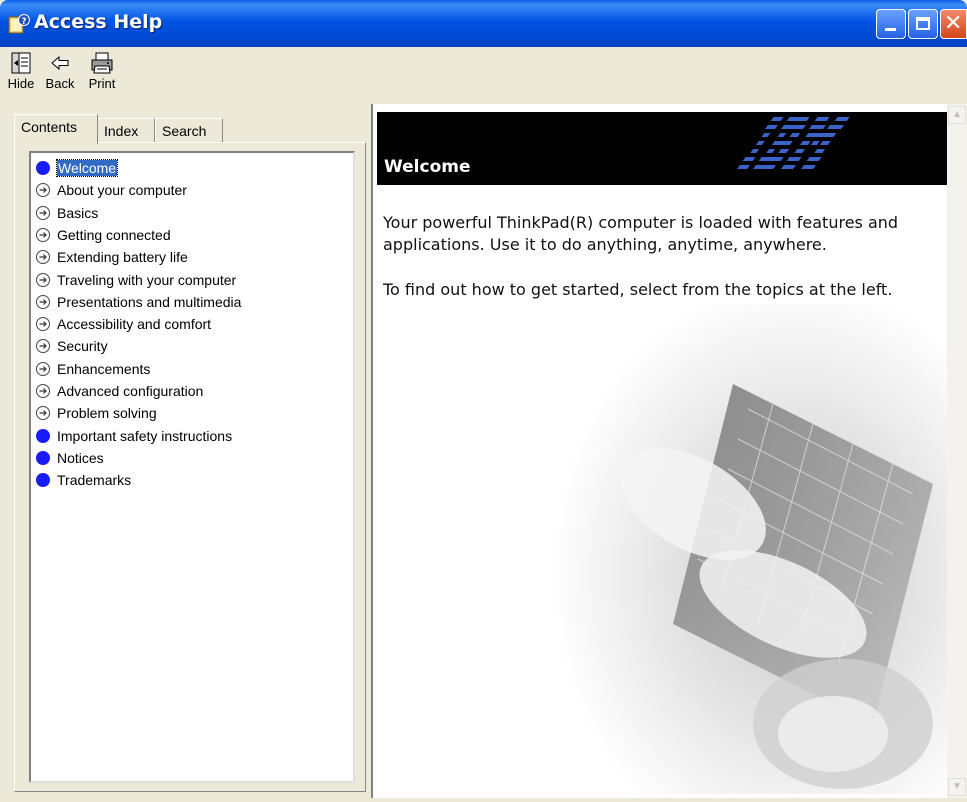 Image resolution: width=967 pixels, height=802 pixels. I want to click on tree-item: Trademarks, so click(83, 480).